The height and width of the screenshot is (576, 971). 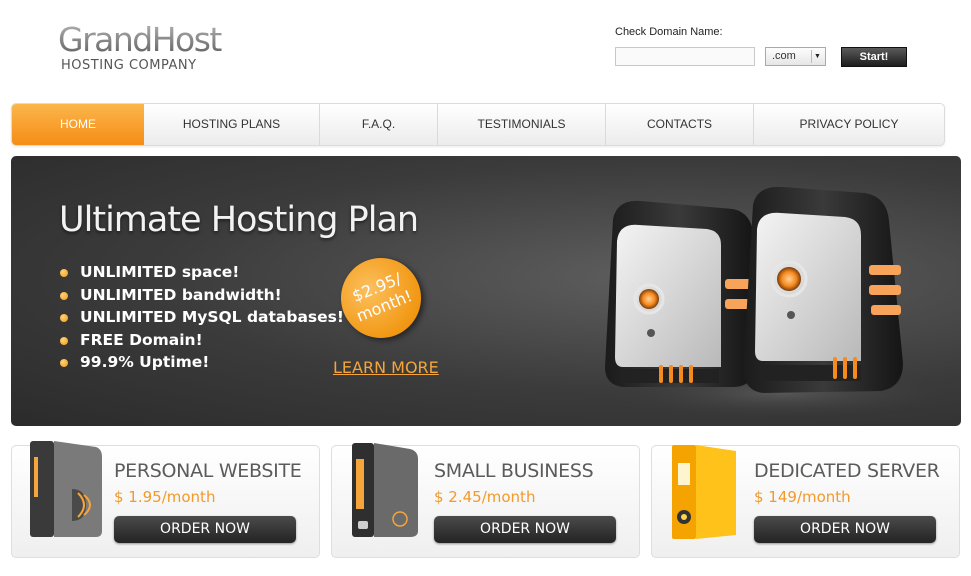 I want to click on hero-feature: UNLIMITED MySQL databases!, so click(x=202, y=317).